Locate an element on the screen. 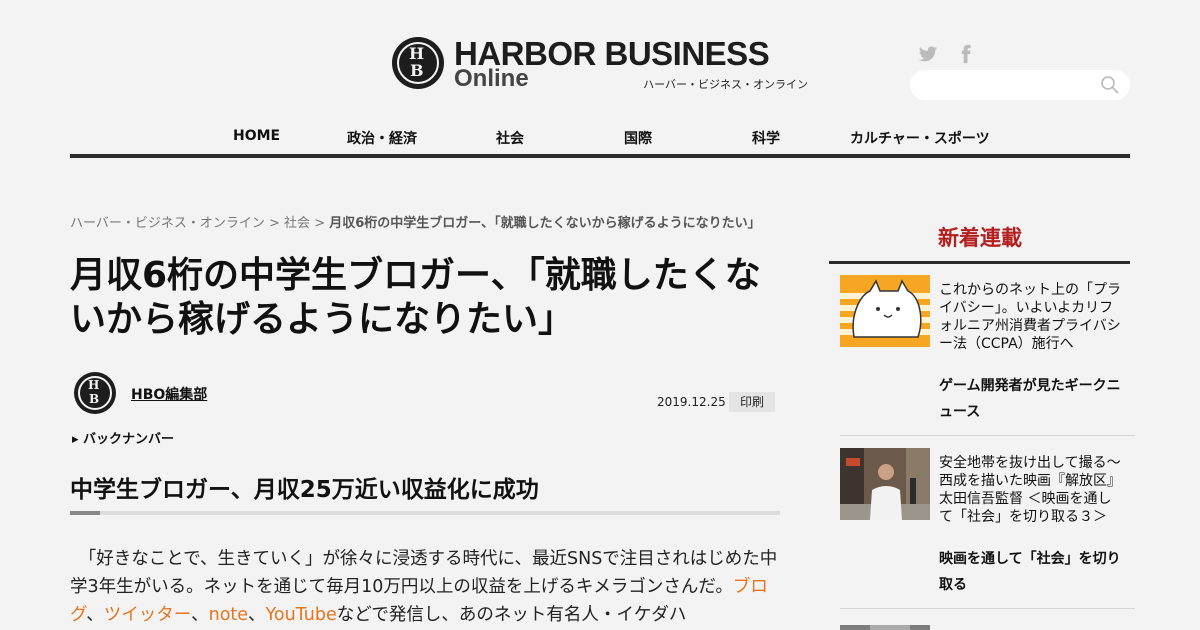 This screenshot has height=630, width=1200. subheading-divider is located at coordinates (425, 513).